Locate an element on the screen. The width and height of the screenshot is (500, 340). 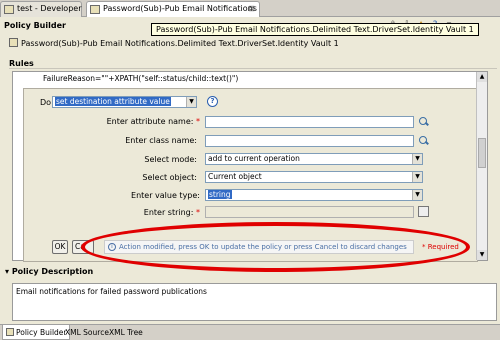
do-label: Do is located at coordinates (46, 102).